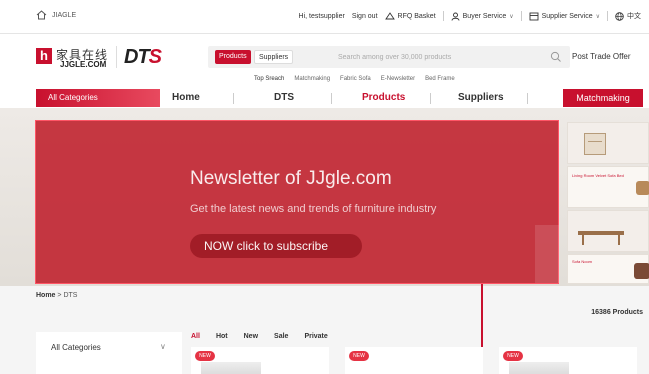 The image size is (649, 374). What do you see at coordinates (70, 295) in the screenshot?
I see `breadcrumb-current: DTS` at bounding box center [70, 295].